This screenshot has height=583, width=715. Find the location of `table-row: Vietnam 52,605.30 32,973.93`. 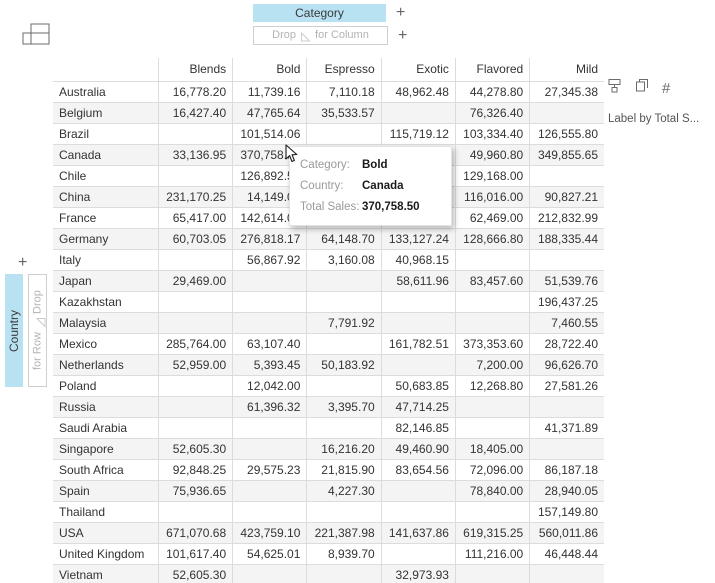

table-row: Vietnam 52,605.30 32,973.93 is located at coordinates (328, 573).